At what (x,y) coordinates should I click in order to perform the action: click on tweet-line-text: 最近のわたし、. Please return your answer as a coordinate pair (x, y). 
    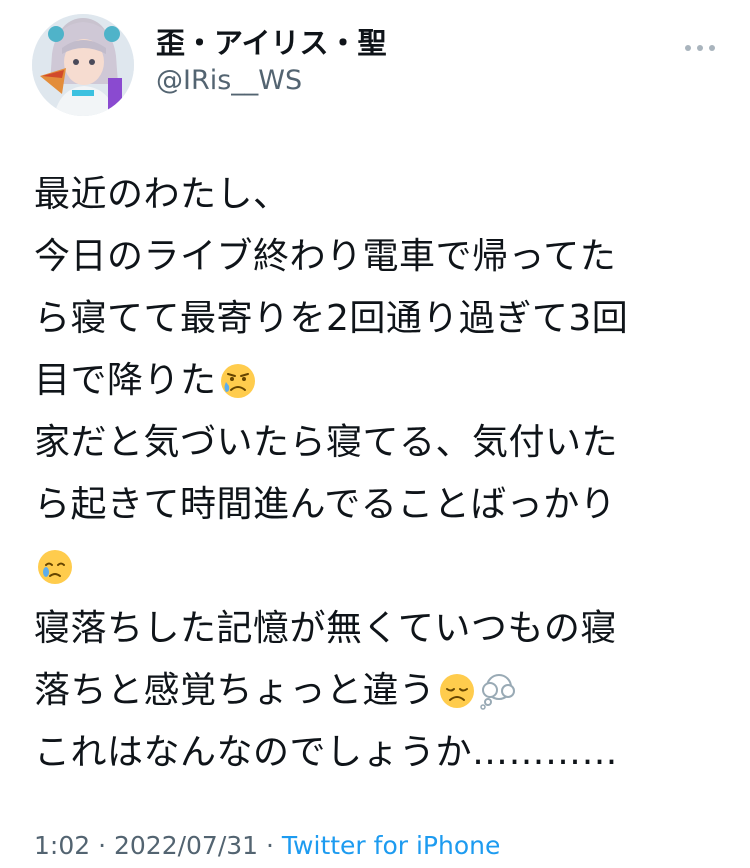
    Looking at the image, I should click on (162, 194).